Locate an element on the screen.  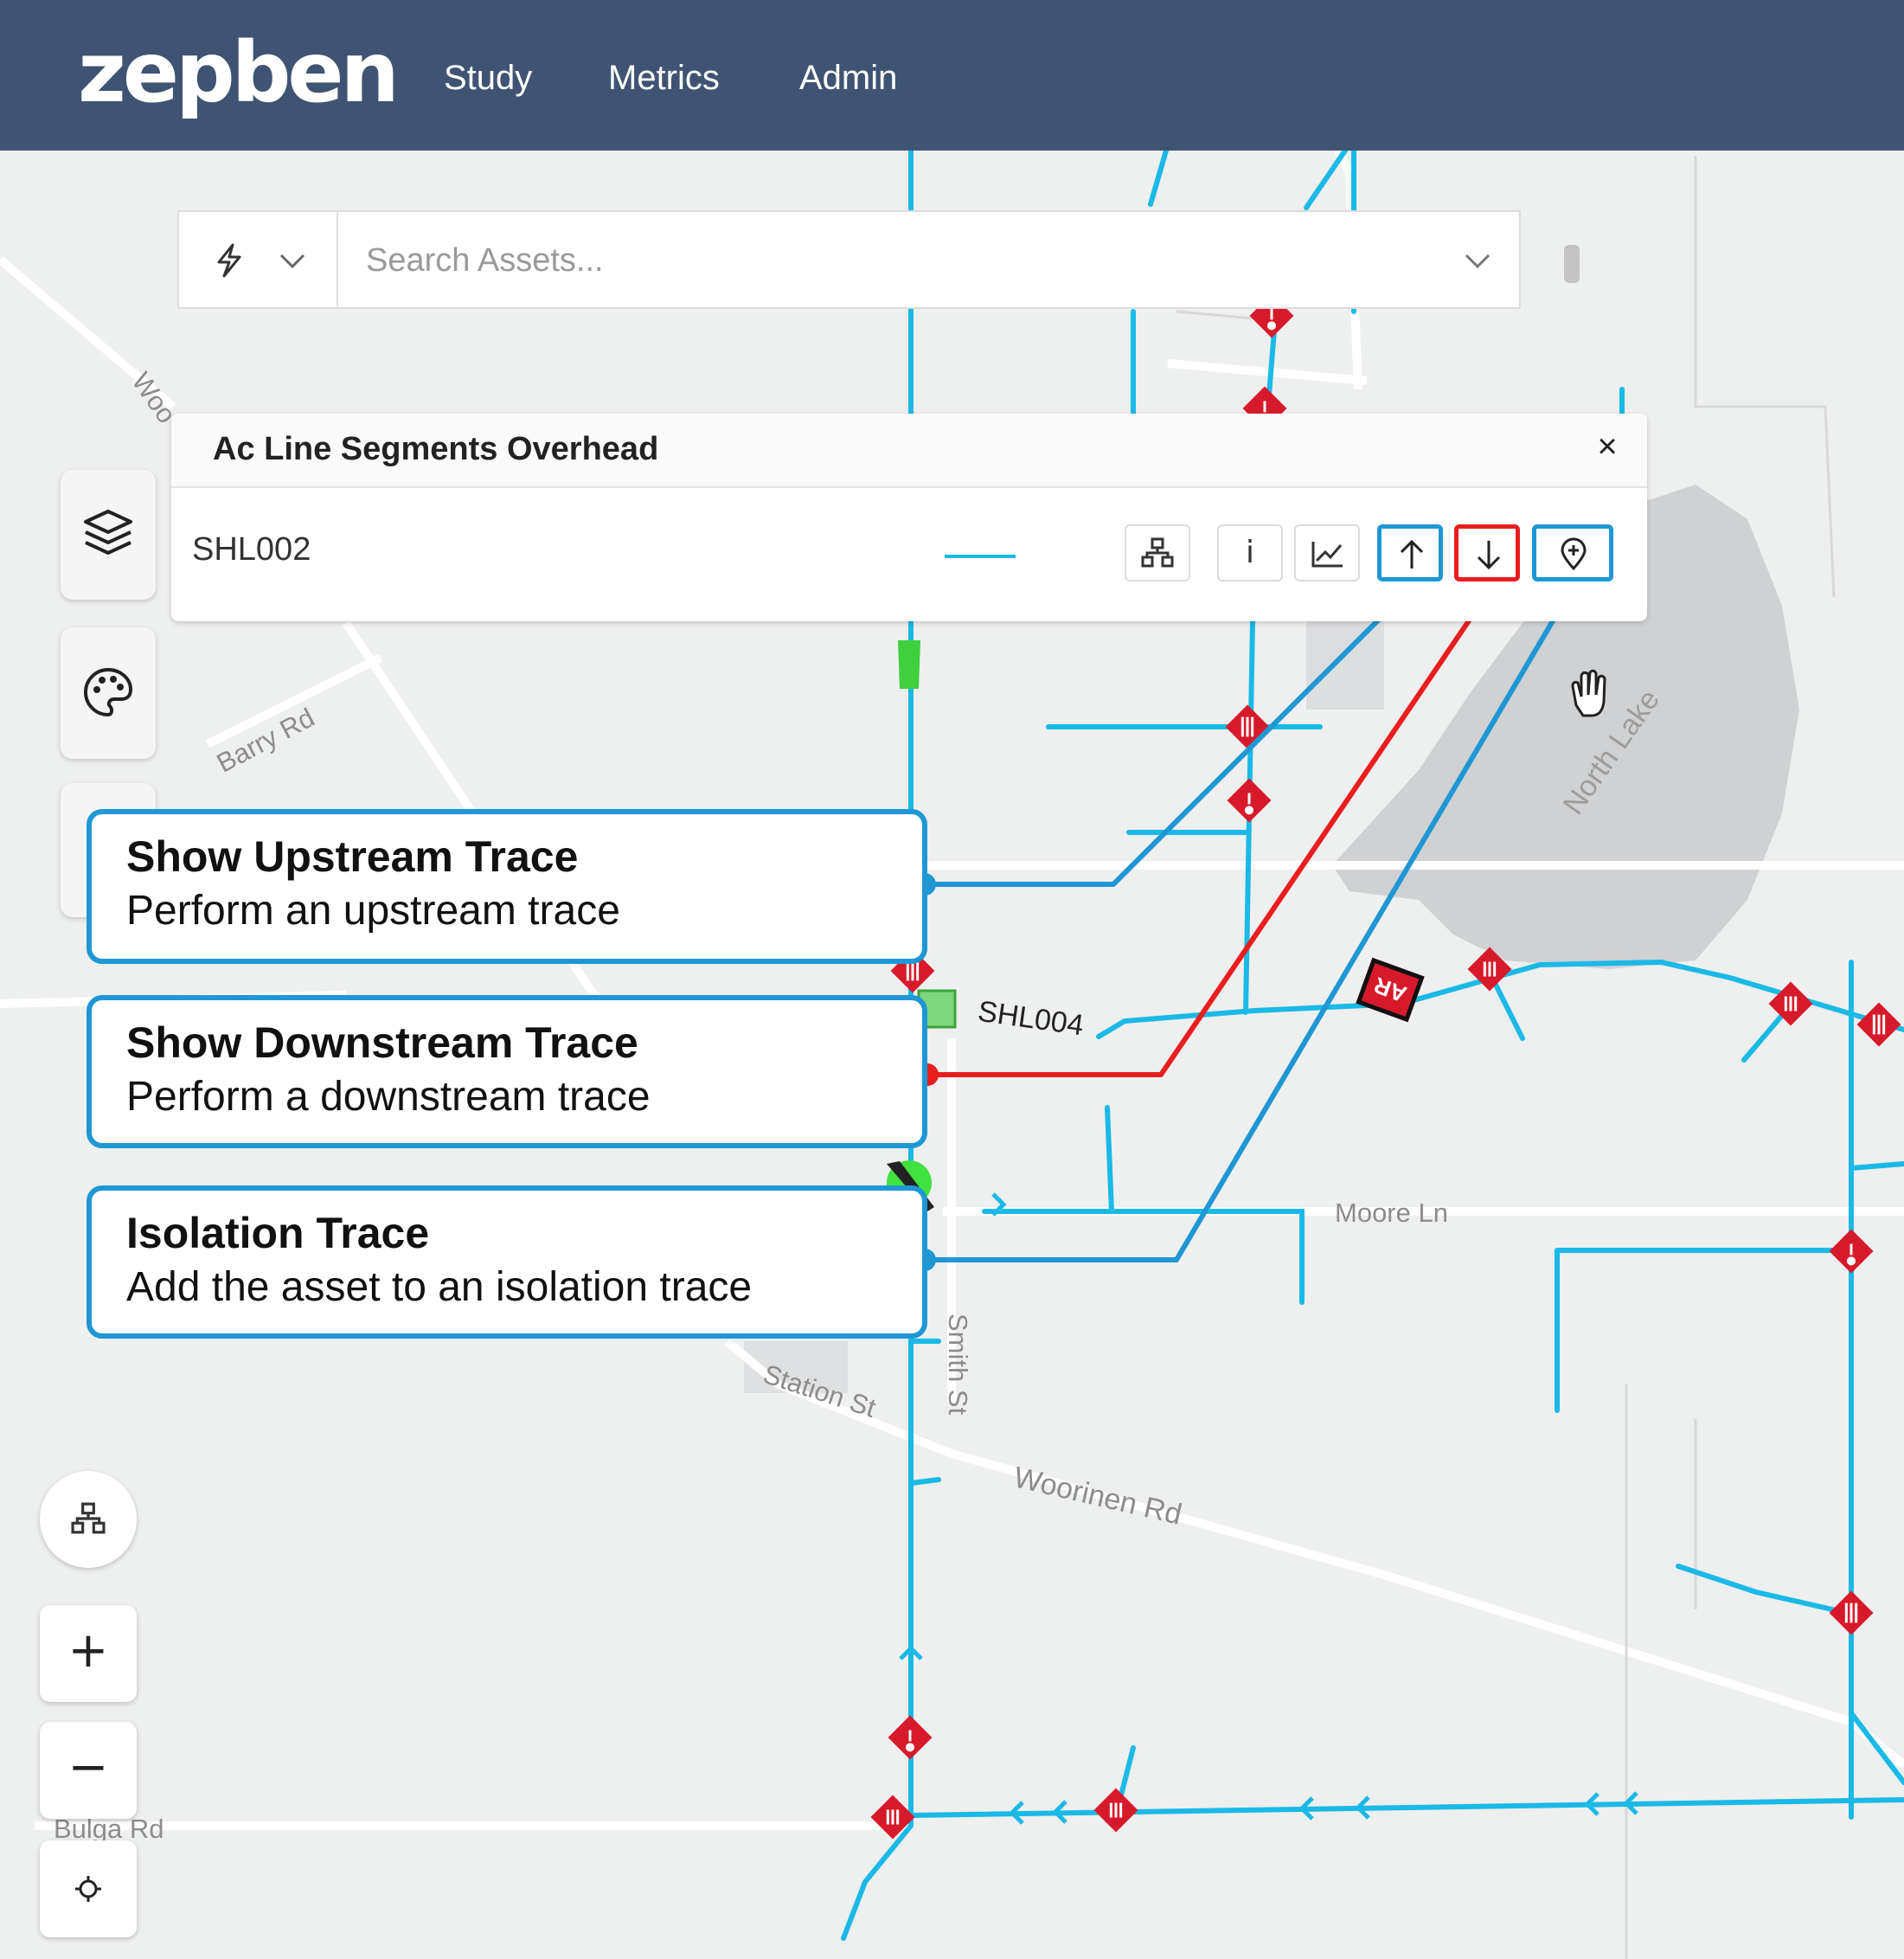
scroll-handle is located at coordinates (1572, 264).